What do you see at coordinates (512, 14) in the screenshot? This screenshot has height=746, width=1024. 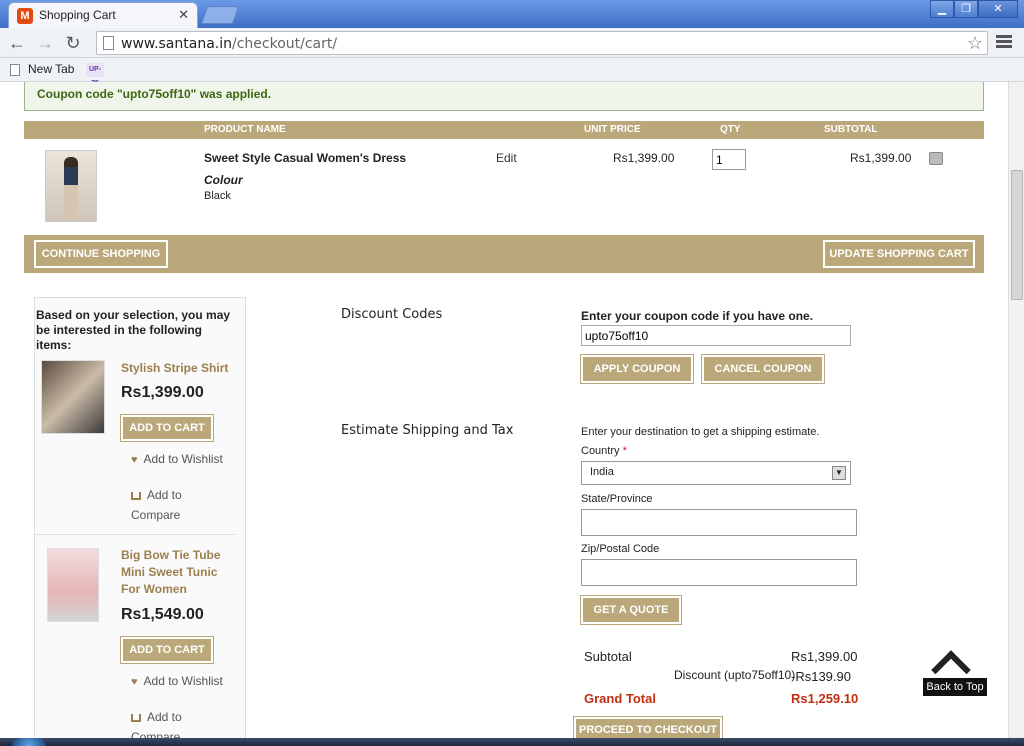 I see `browser-titlebar: M Shopping Cart ✕ ▁ ❐ ✕` at bounding box center [512, 14].